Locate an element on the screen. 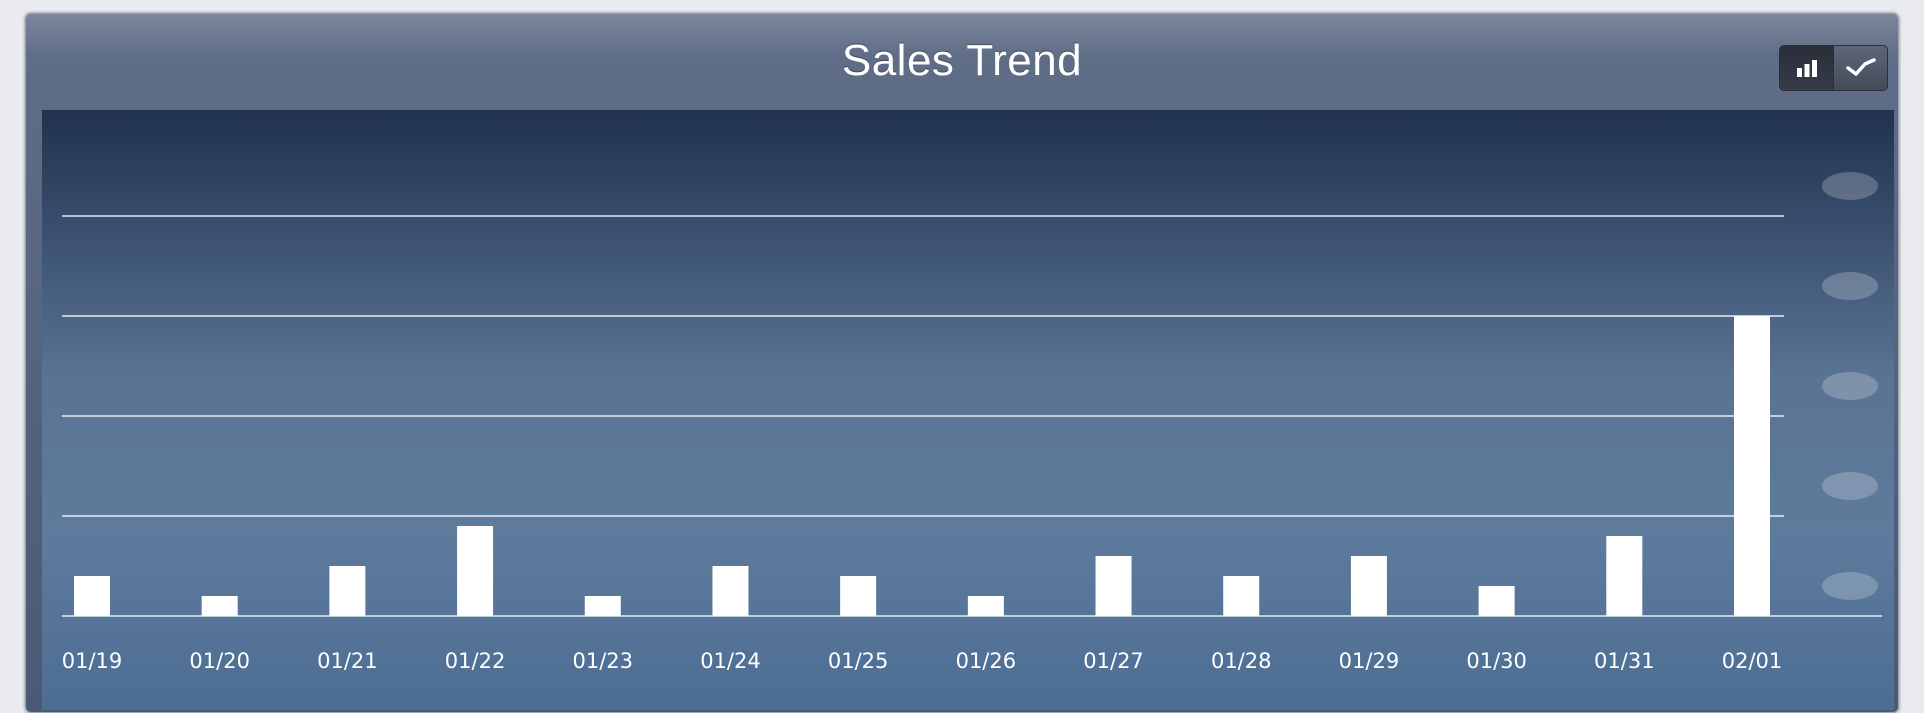 The image size is (1924, 713). x-tick-label: 01/31 is located at coordinates (1624, 661).